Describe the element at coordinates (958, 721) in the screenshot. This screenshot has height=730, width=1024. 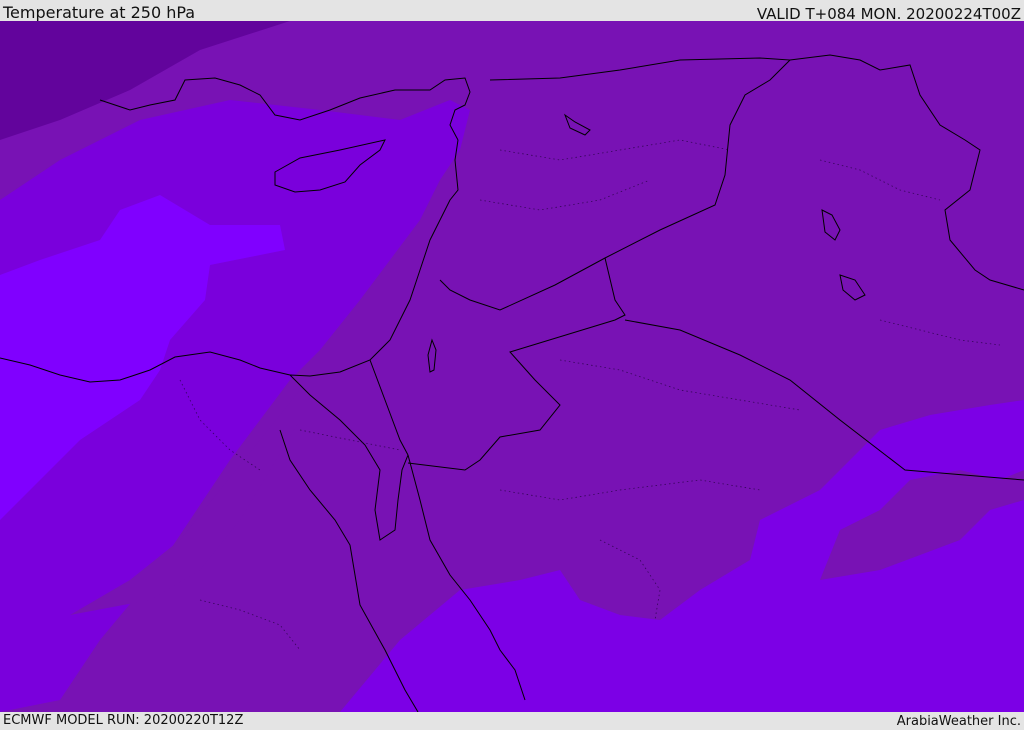
I see `credit-label: ArabiaWeather Inc.` at that location.